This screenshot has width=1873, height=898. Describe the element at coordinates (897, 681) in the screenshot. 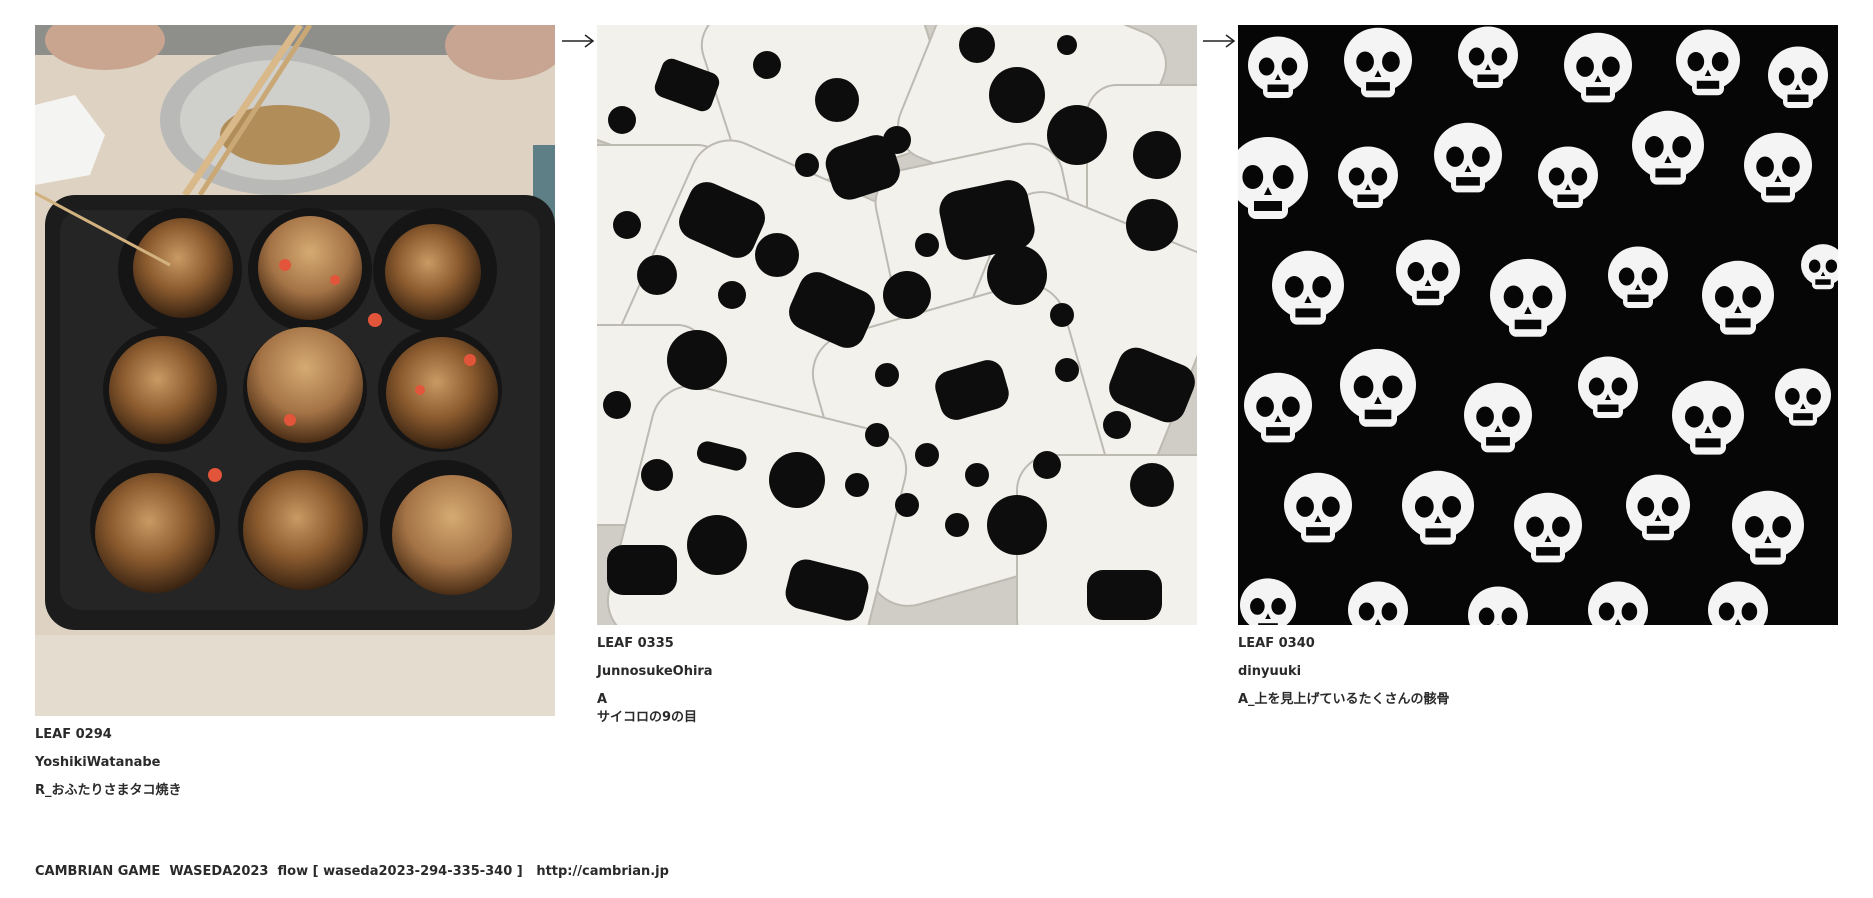

I see `leaf-0335-meta: LEAF 0335 JunnosukeOhira A サイコロの9の目` at that location.